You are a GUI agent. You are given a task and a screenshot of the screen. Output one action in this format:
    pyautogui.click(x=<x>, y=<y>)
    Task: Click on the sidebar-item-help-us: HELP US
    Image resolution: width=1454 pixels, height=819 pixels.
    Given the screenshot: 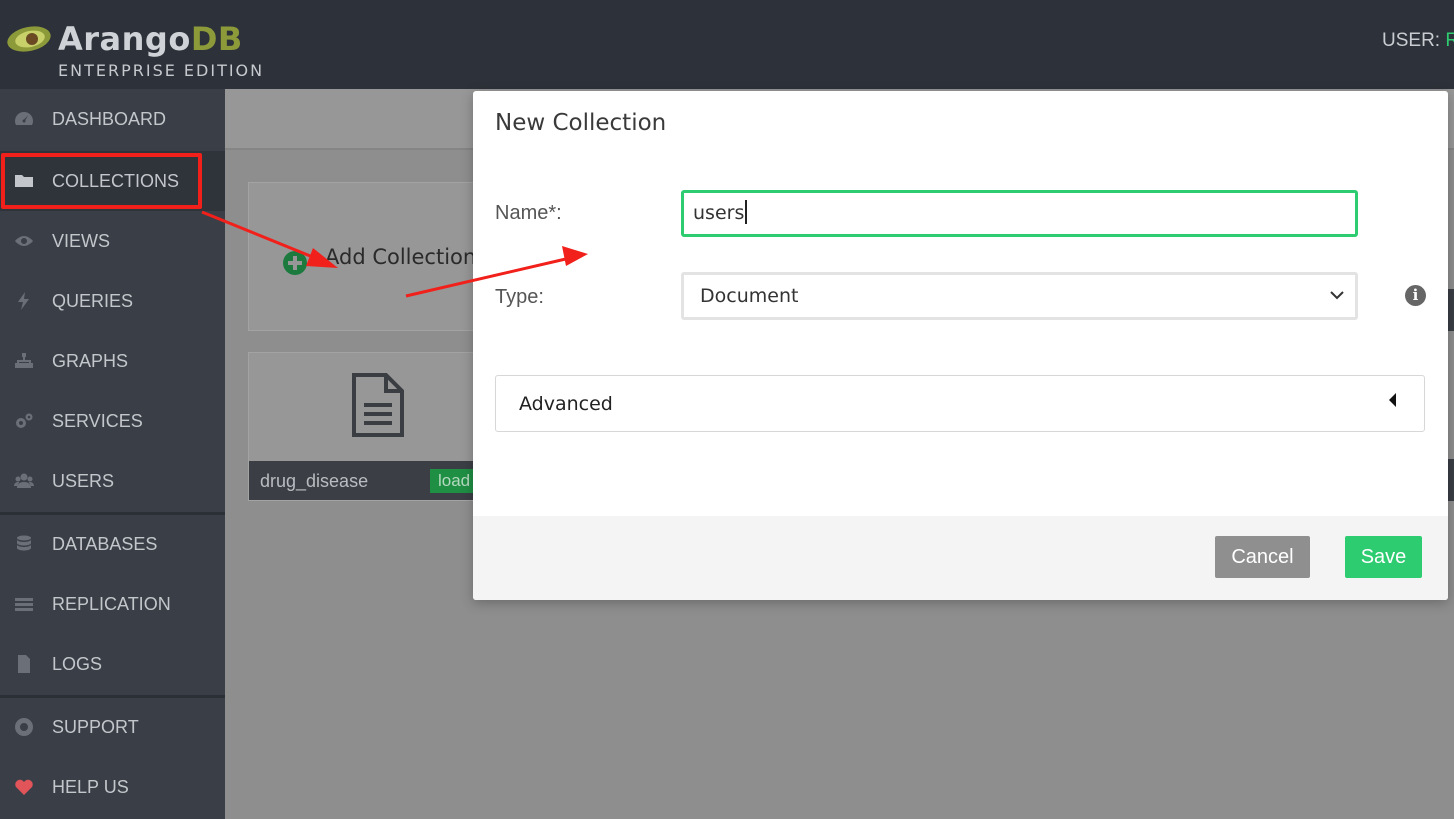 What is the action you would take?
    pyautogui.click(x=112, y=787)
    